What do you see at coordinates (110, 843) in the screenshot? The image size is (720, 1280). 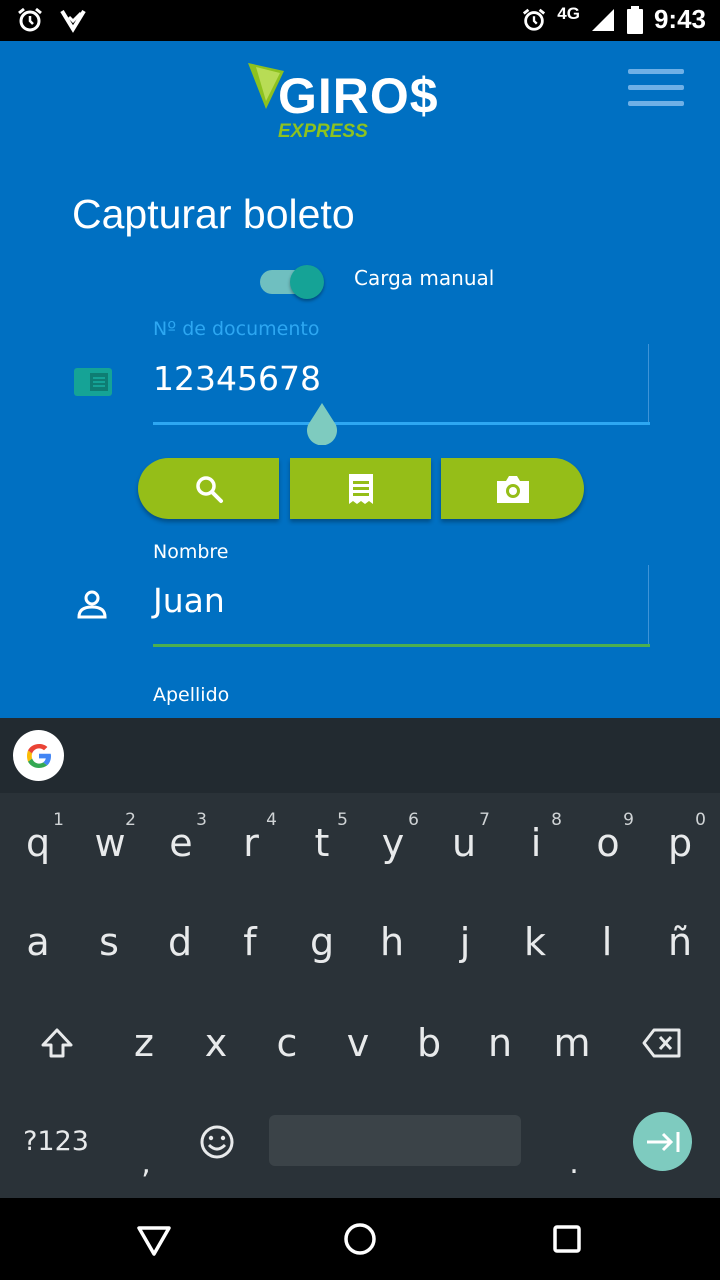 I see `key-w: w2` at bounding box center [110, 843].